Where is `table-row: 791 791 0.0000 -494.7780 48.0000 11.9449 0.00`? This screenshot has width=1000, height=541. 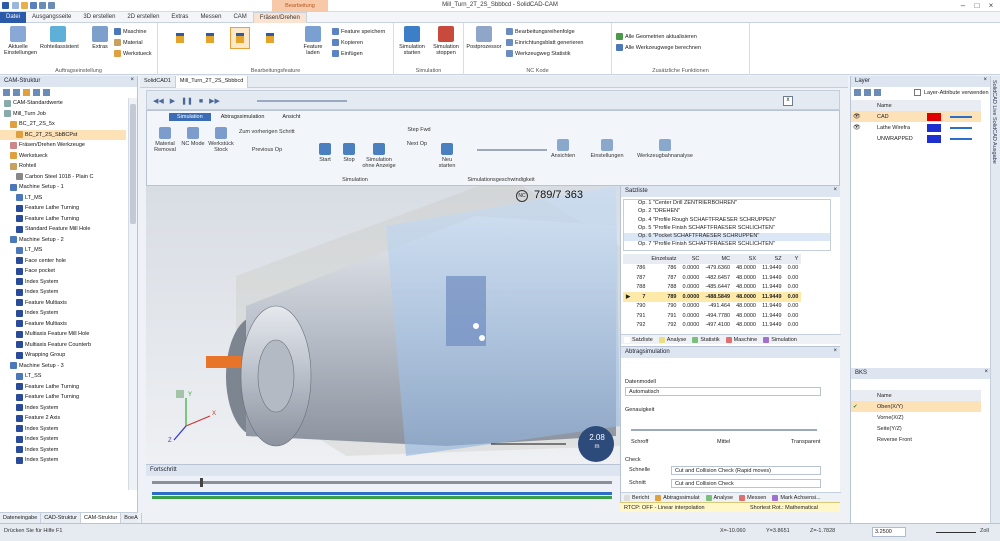 table-row: 791 791 0.0000 -494.7780 48.0000 11.9449 0.00 is located at coordinates (712, 316).